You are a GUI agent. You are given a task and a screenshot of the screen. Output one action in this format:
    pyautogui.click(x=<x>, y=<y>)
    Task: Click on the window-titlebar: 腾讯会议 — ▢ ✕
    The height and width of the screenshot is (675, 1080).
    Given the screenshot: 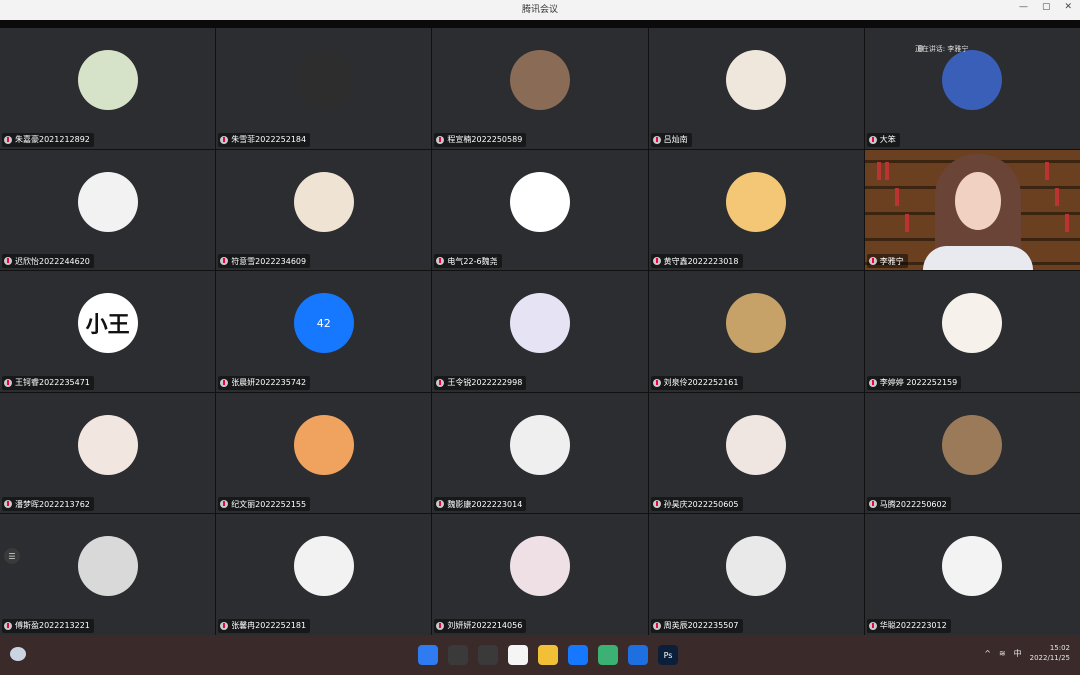 What is the action you would take?
    pyautogui.click(x=540, y=10)
    